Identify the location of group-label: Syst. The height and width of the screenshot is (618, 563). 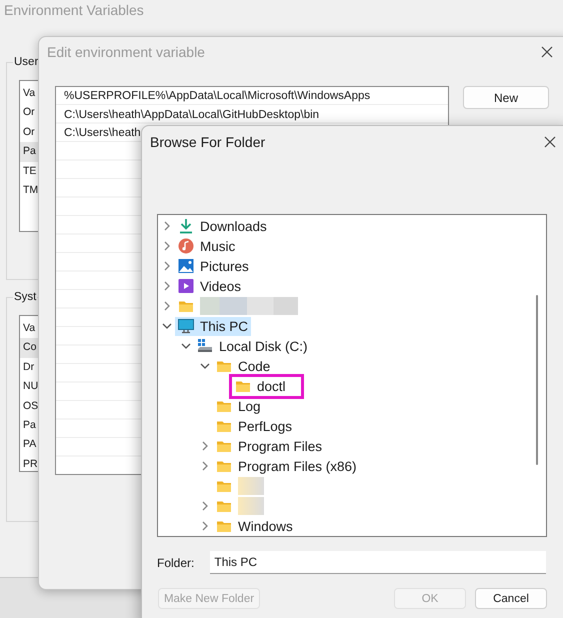
(25, 297).